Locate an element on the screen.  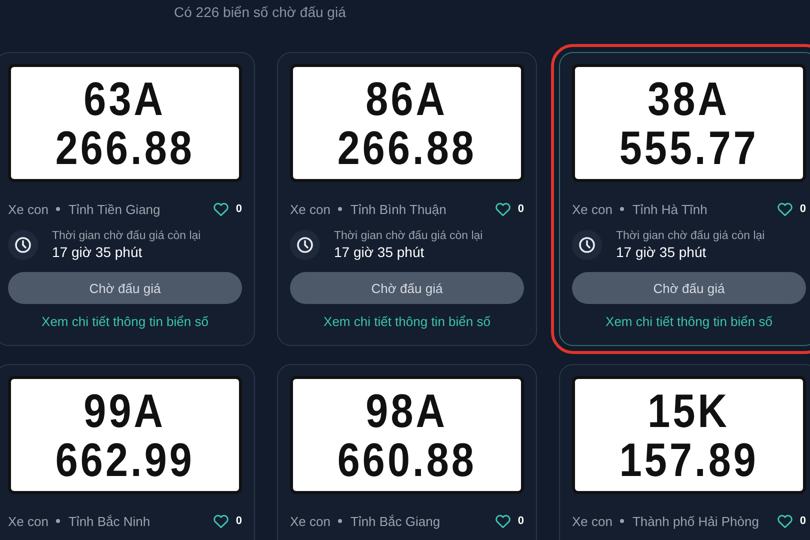
plate-number: 660.88 is located at coordinates (407, 459).